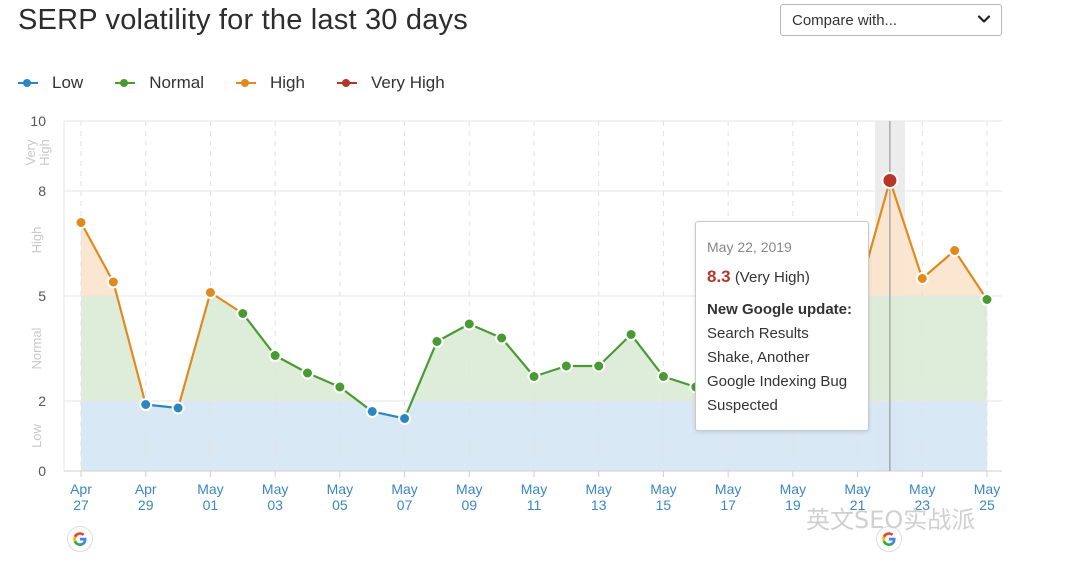  Describe the element at coordinates (36, 435) in the screenshot. I see `band-label-low: Low` at that location.